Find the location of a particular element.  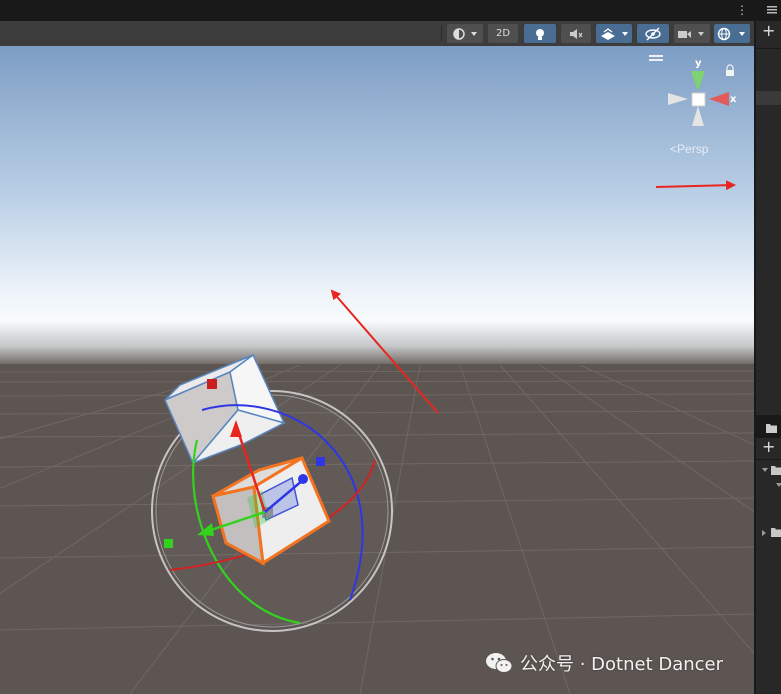

shading-mode-icon is located at coordinates (465, 33).